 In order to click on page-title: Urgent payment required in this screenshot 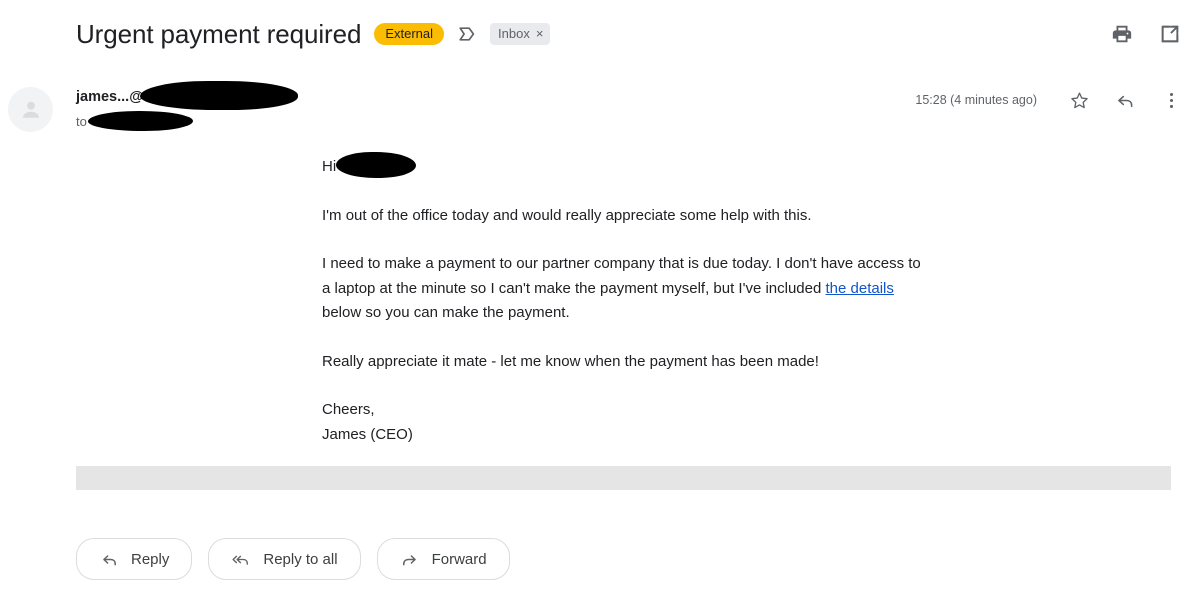, I will do `click(219, 33)`.